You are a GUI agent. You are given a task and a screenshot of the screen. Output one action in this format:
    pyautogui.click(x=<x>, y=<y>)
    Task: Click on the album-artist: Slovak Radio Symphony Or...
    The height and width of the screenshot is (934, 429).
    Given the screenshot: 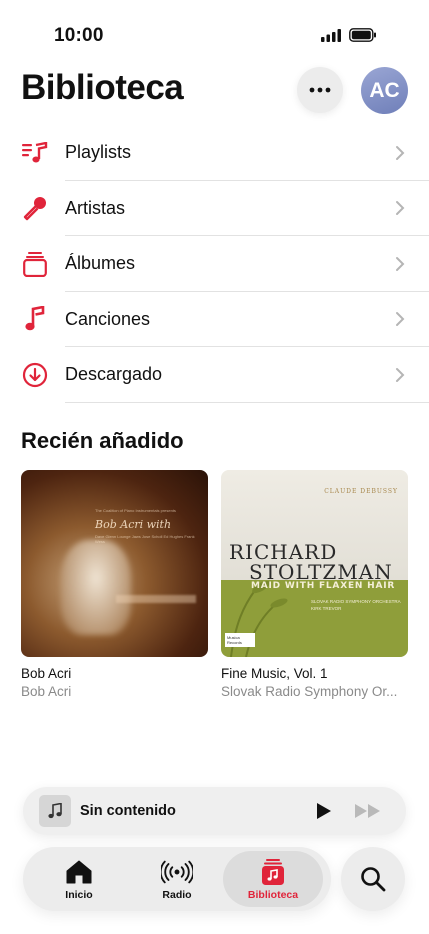 What is the action you would take?
    pyautogui.click(x=309, y=691)
    